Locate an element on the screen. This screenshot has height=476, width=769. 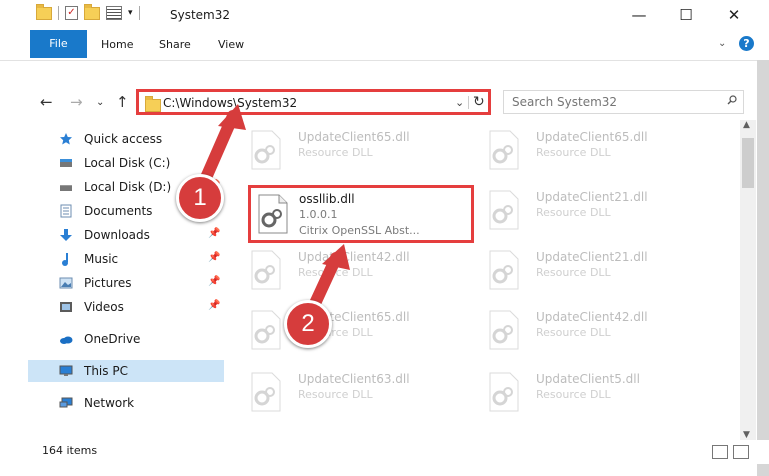
drive-icon is located at coordinates (66, 188).